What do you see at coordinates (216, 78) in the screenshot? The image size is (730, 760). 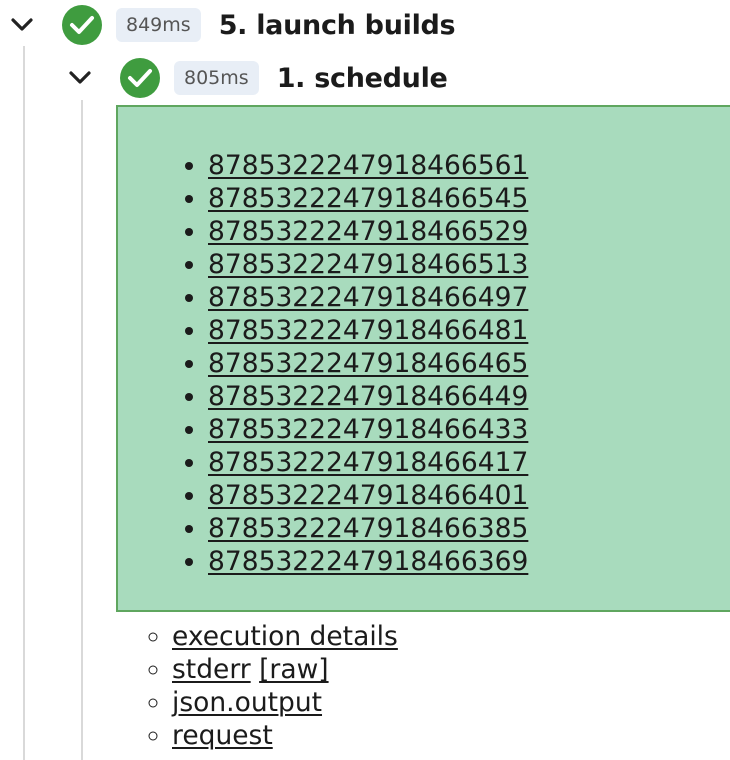 I see `duration-badge: 805ms` at bounding box center [216, 78].